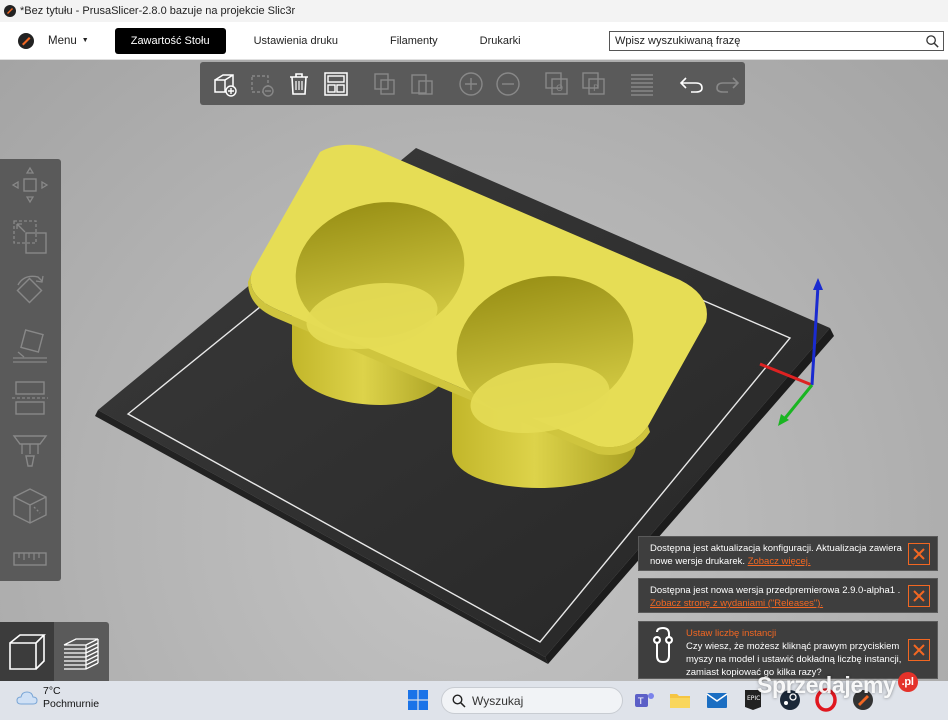 This screenshot has width=948, height=720. I want to click on split-parts-icon: P, so click(593, 83).